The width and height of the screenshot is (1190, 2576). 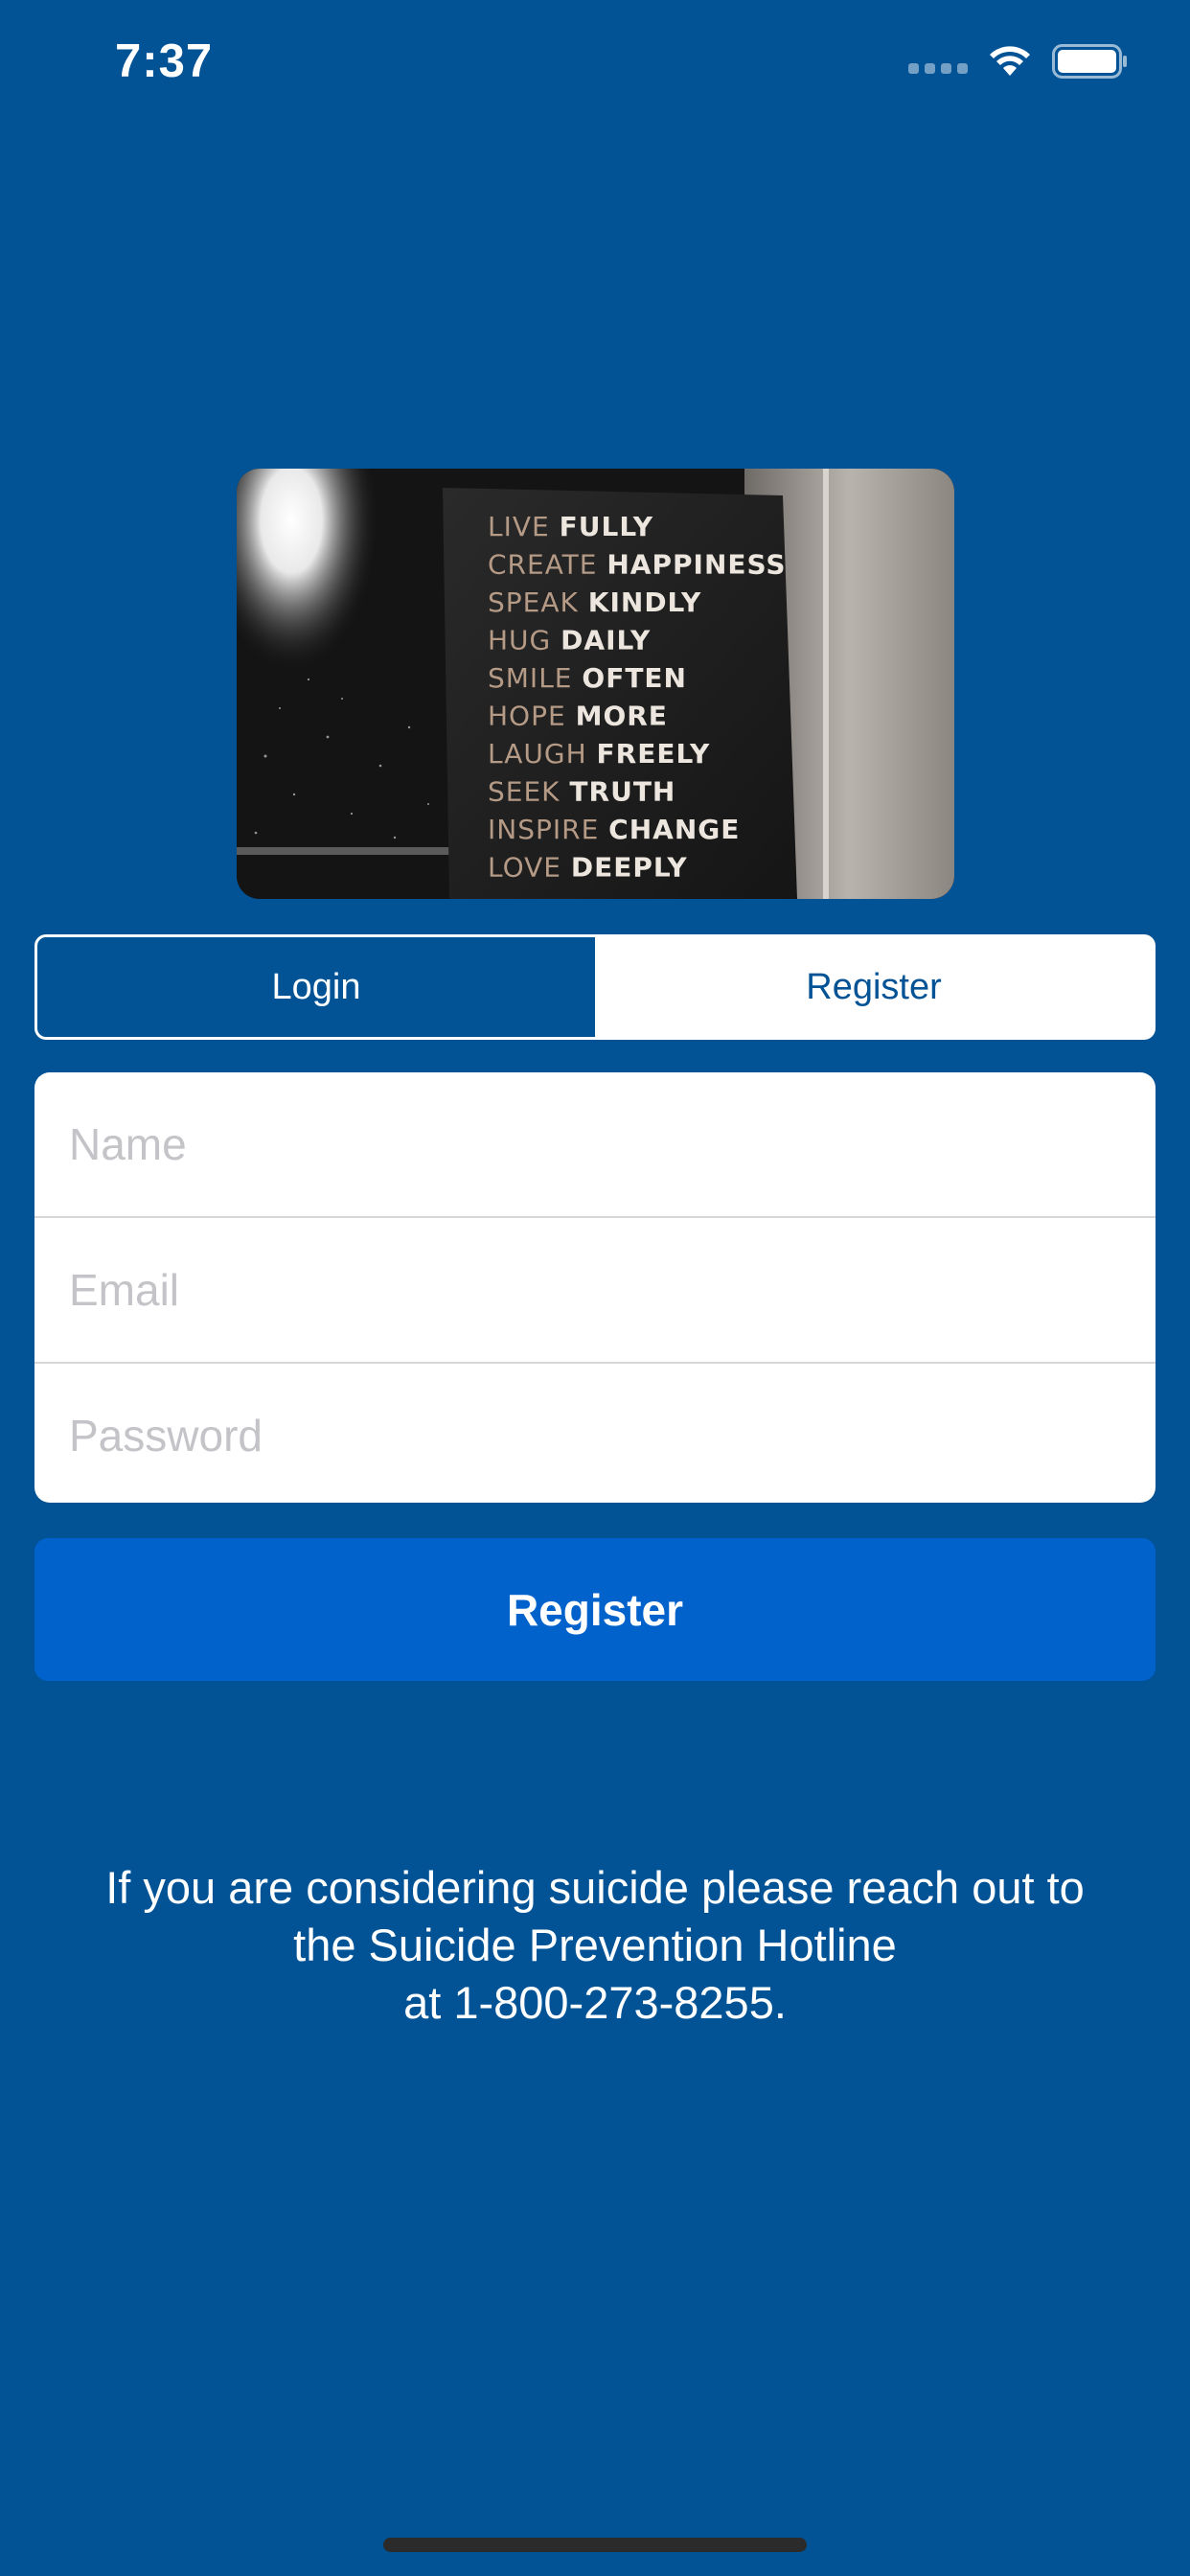 What do you see at coordinates (571, 526) in the screenshot?
I see `quote-line: LIVE FULLY` at bounding box center [571, 526].